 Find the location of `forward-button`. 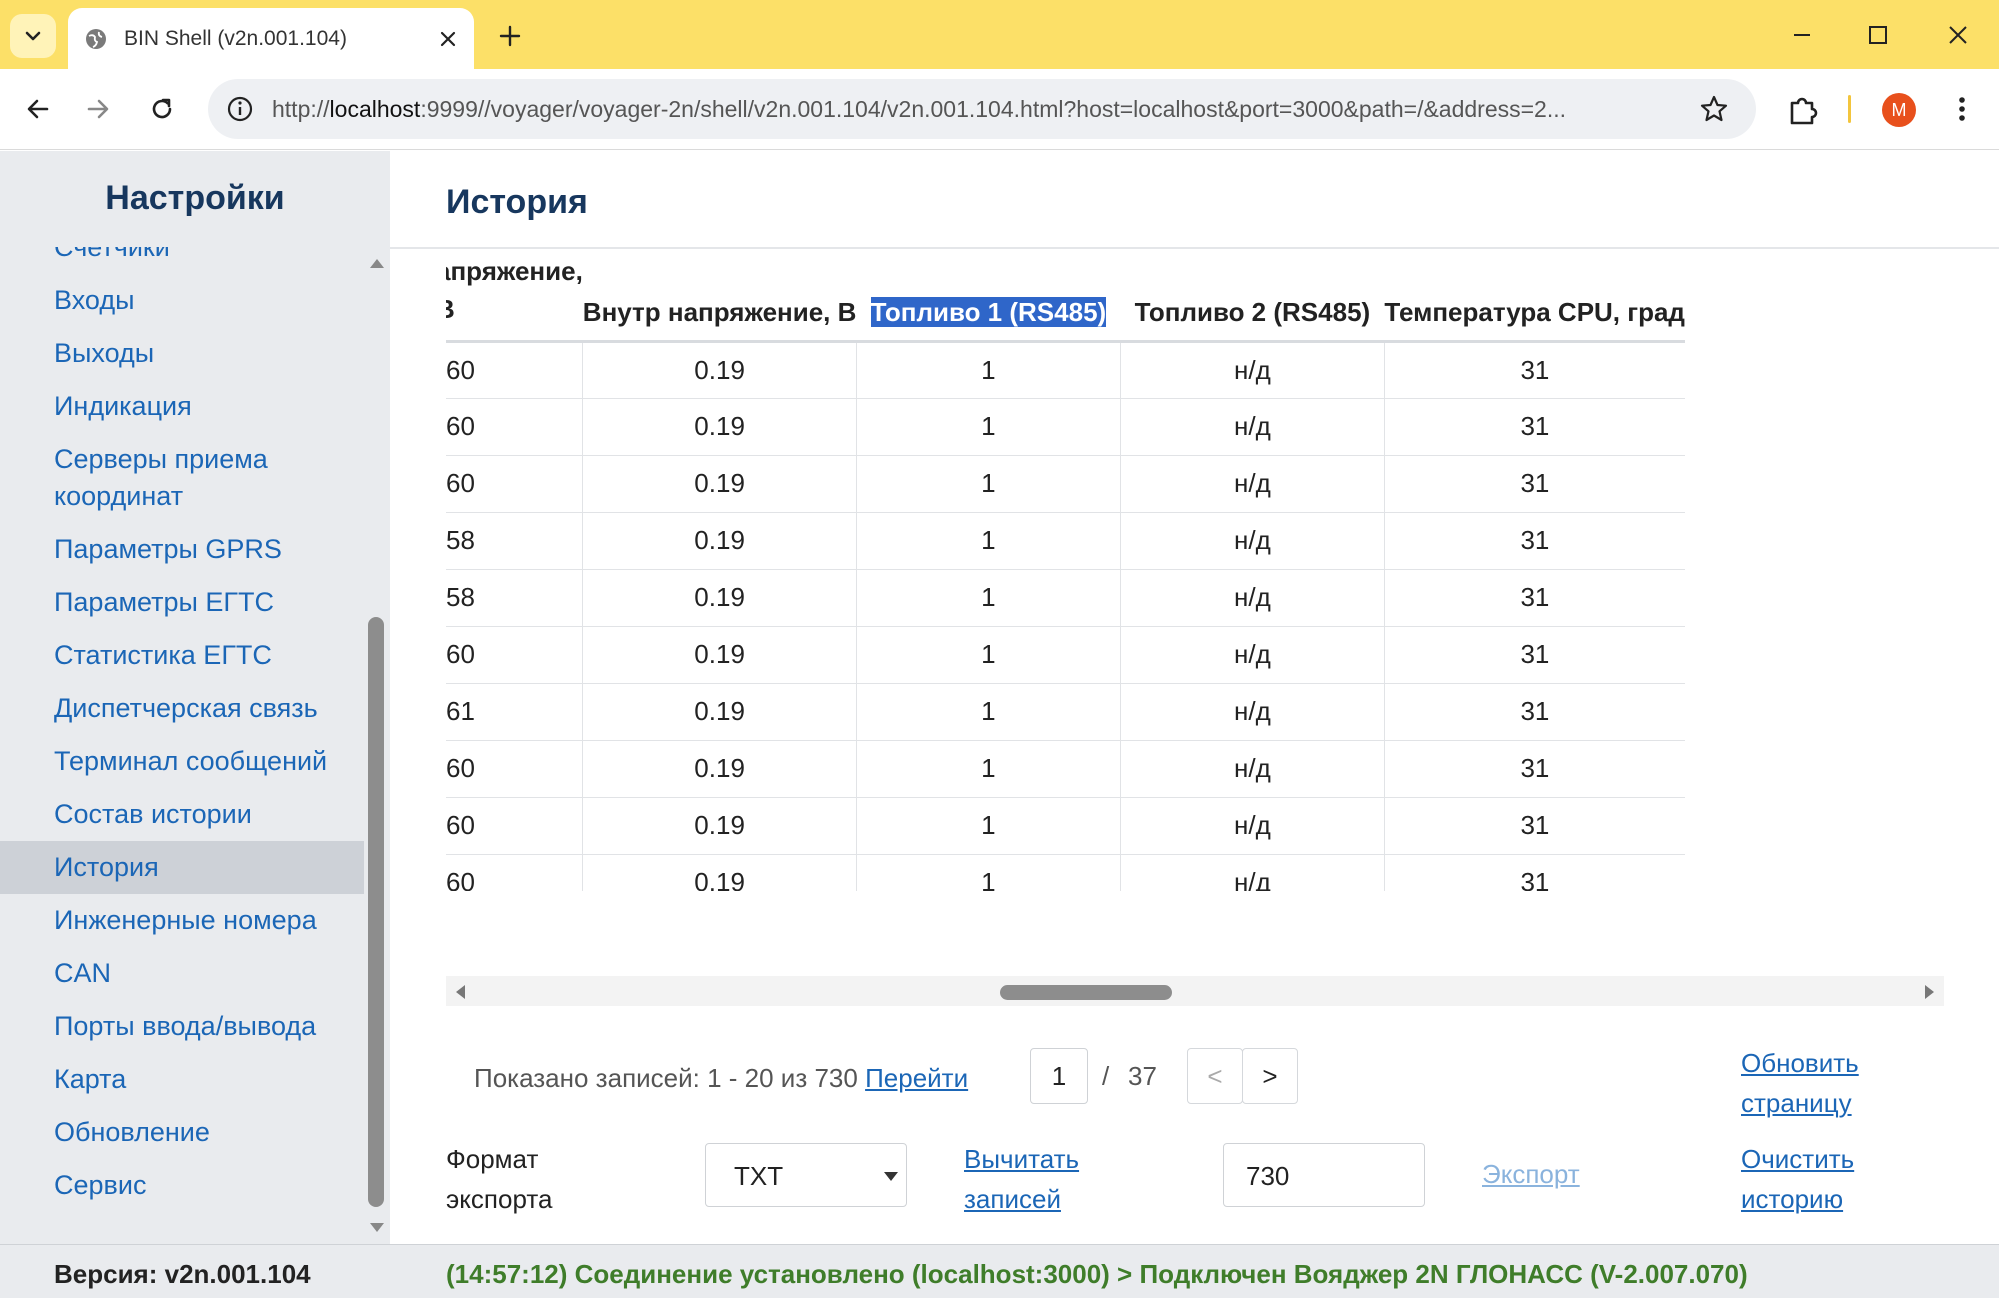

forward-button is located at coordinates (98, 109).